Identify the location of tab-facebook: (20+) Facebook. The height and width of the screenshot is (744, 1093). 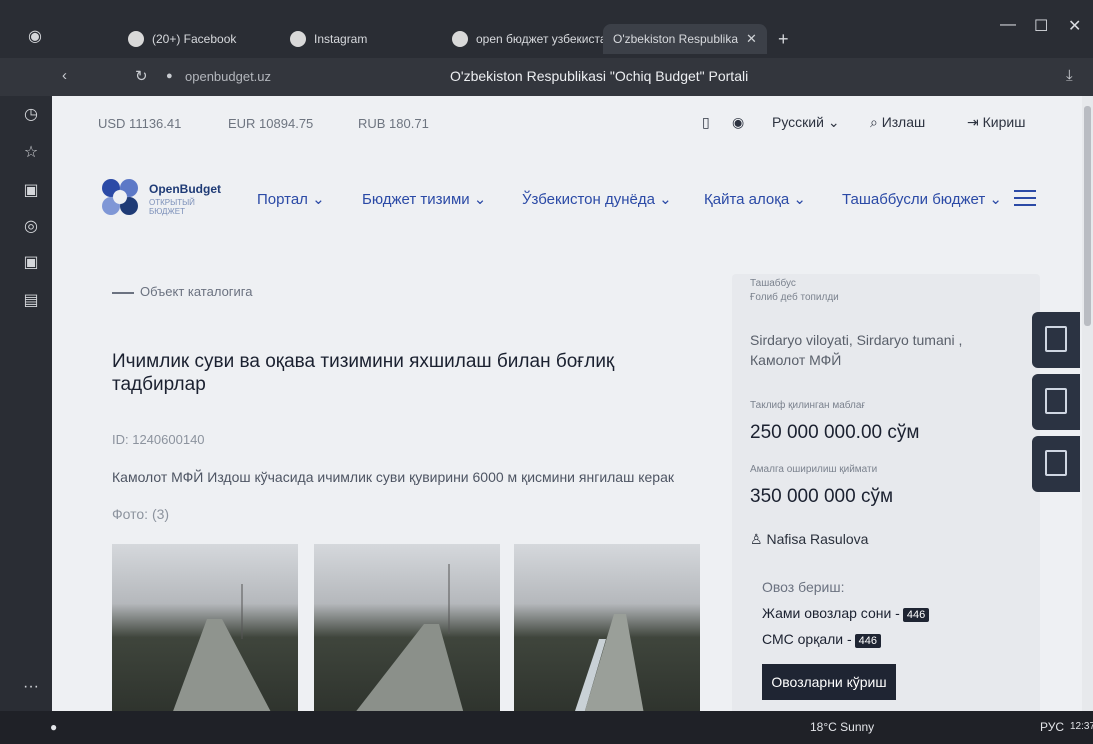
(182, 39).